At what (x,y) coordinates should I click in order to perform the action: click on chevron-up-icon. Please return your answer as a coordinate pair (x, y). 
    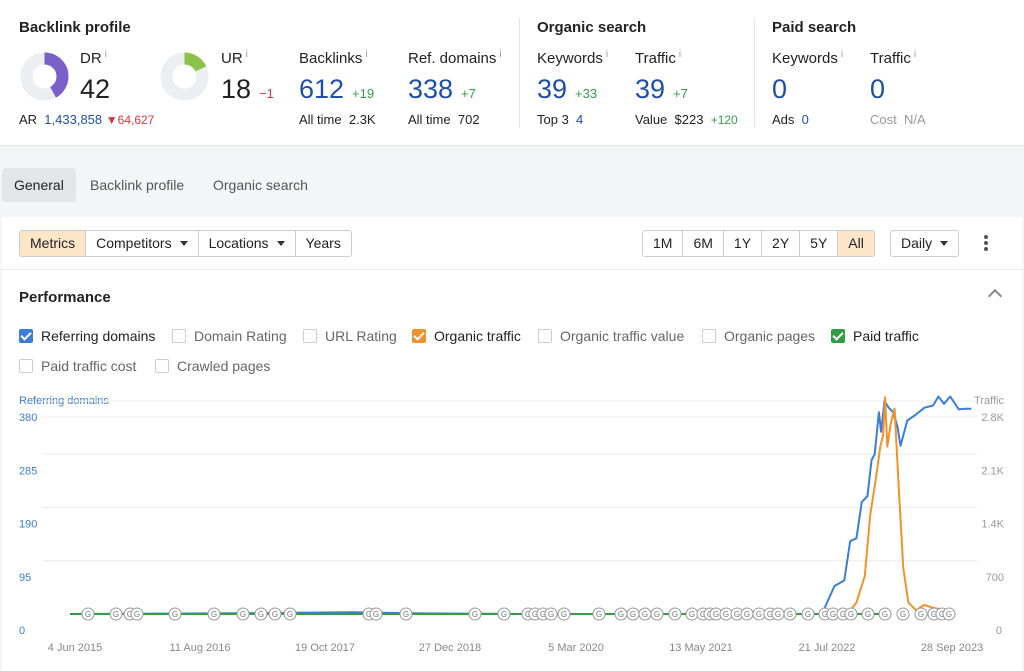
    Looking at the image, I should click on (995, 296).